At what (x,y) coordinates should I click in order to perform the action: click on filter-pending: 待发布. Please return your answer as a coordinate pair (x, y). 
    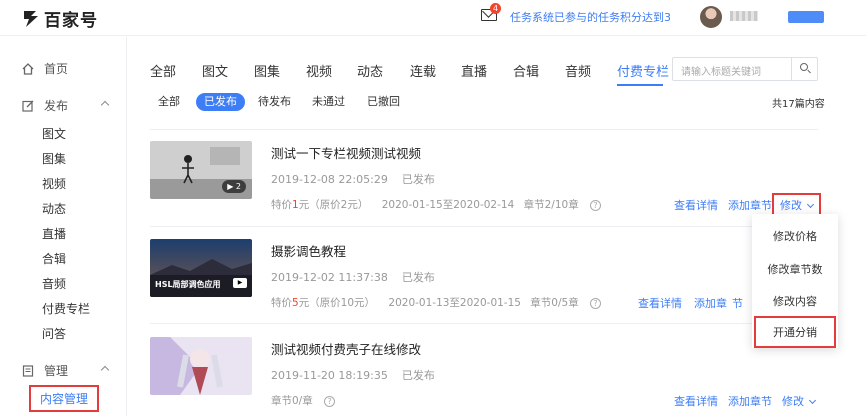
    Looking at the image, I should click on (274, 102).